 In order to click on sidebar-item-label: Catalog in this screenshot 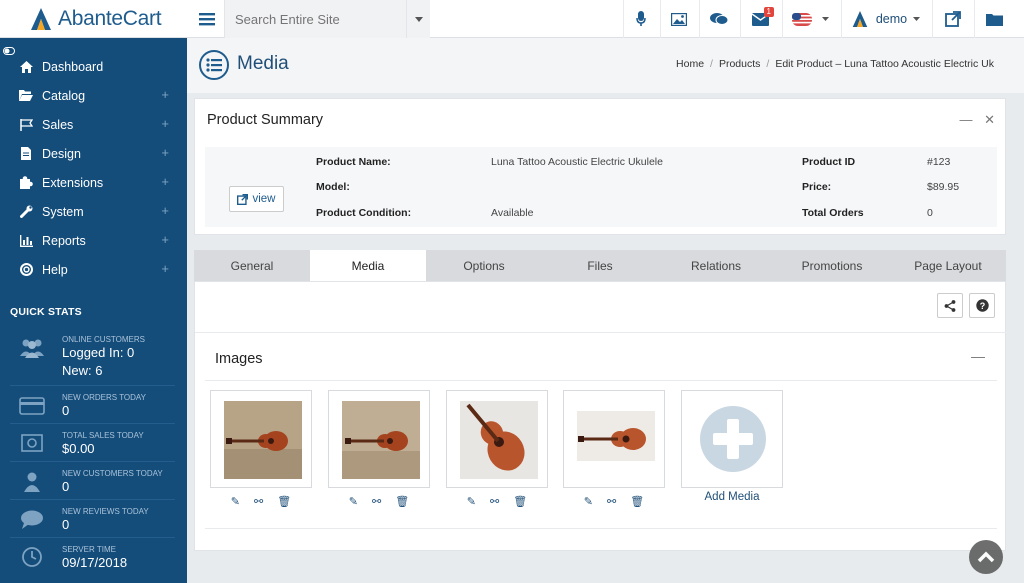, I will do `click(64, 95)`.